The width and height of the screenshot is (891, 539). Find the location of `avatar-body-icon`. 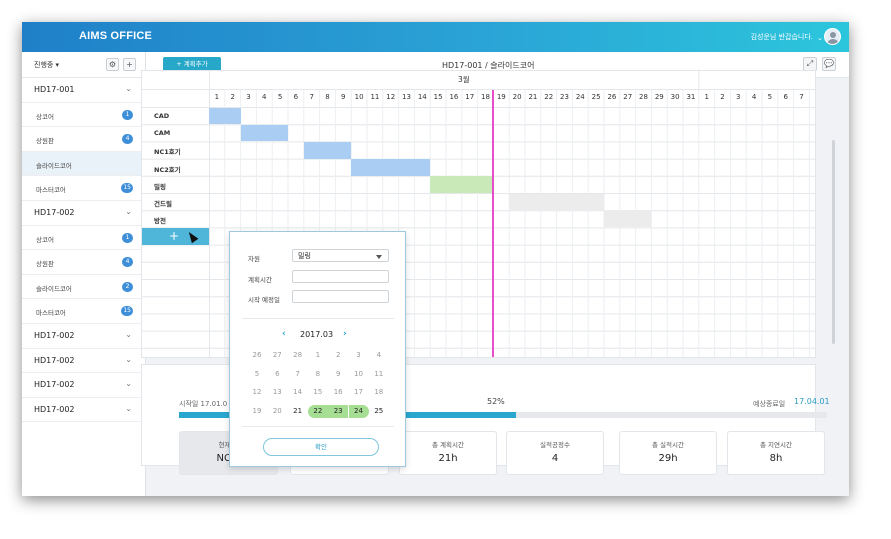

avatar-body-icon is located at coordinates (833, 41).